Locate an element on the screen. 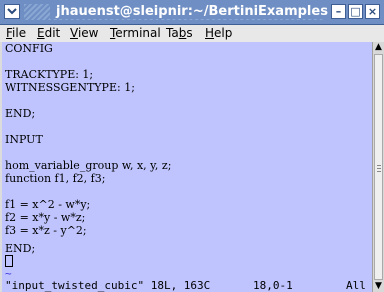  terminal-line: hom_variable_group w, x, y, z; is located at coordinates (88, 165).